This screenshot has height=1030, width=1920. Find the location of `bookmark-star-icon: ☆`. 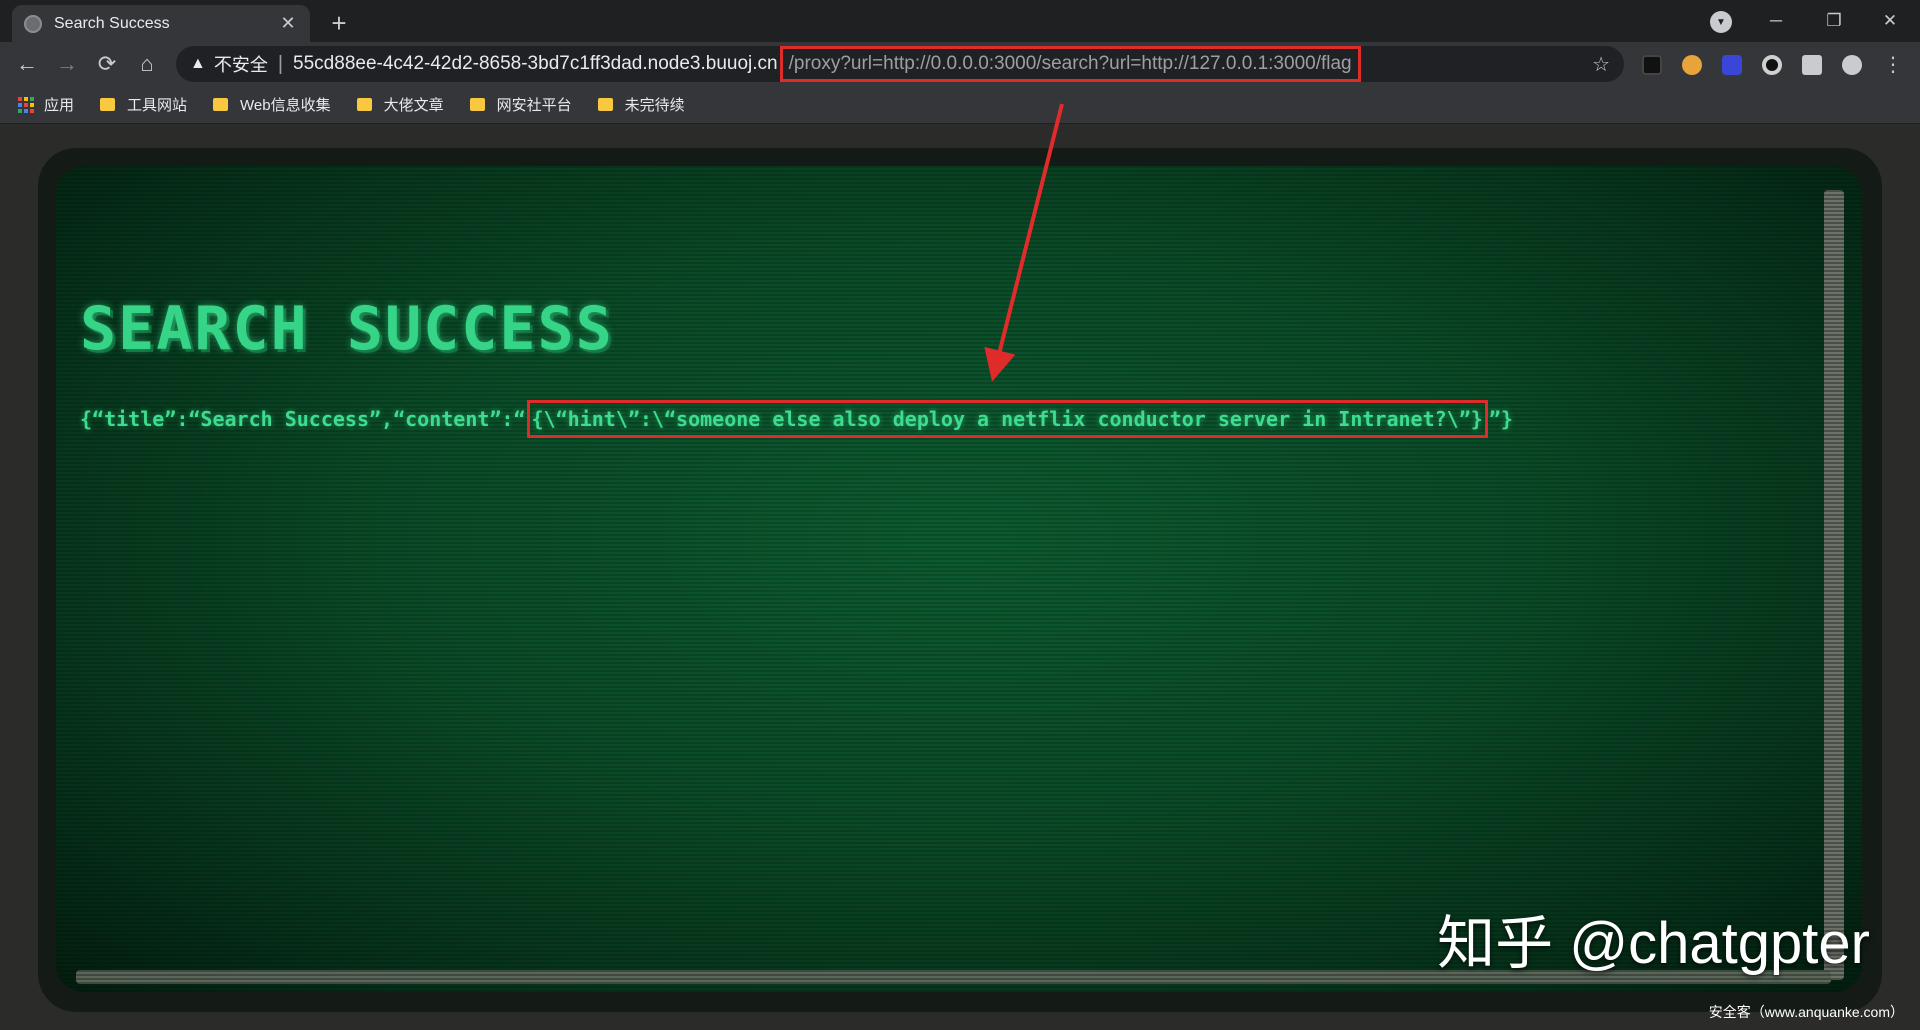

bookmark-star-icon: ☆ is located at coordinates (1601, 64).